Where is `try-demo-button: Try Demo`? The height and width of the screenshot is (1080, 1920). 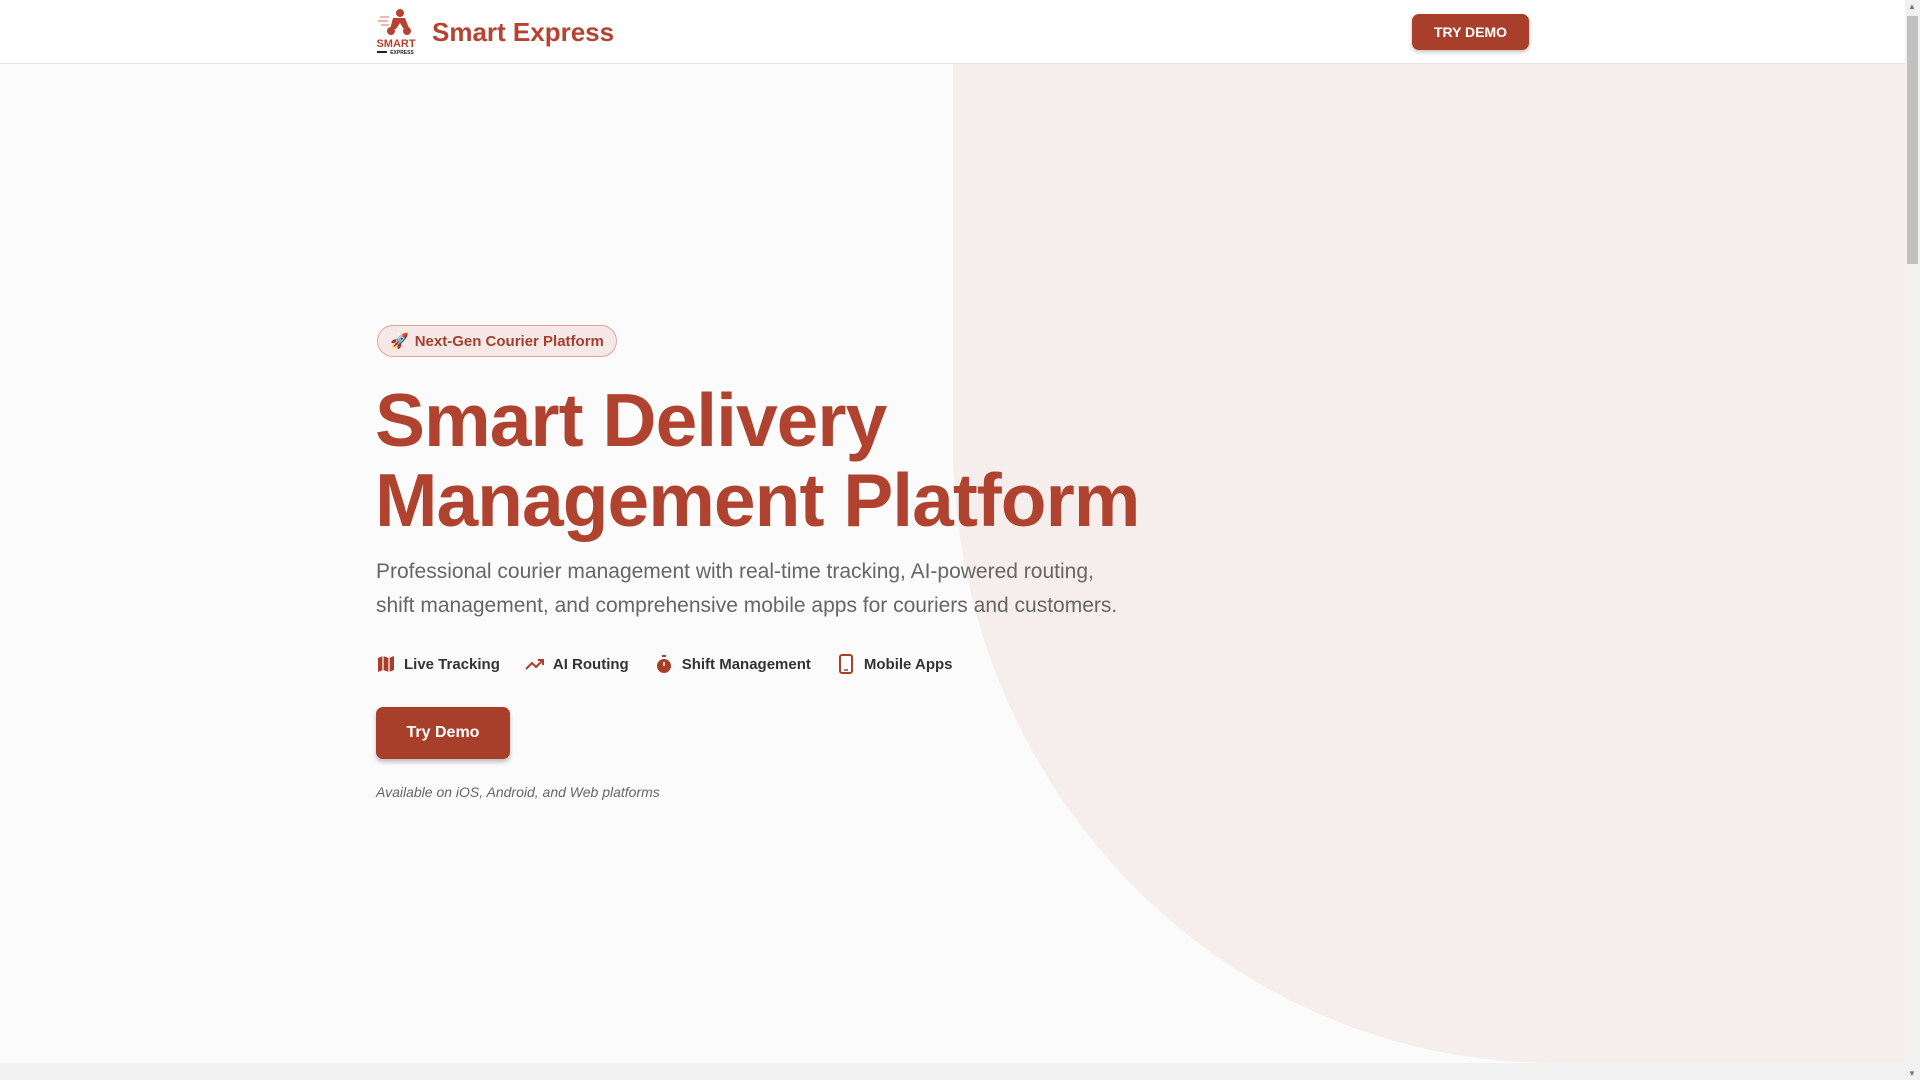
try-demo-button: Try Demo is located at coordinates (443, 733).